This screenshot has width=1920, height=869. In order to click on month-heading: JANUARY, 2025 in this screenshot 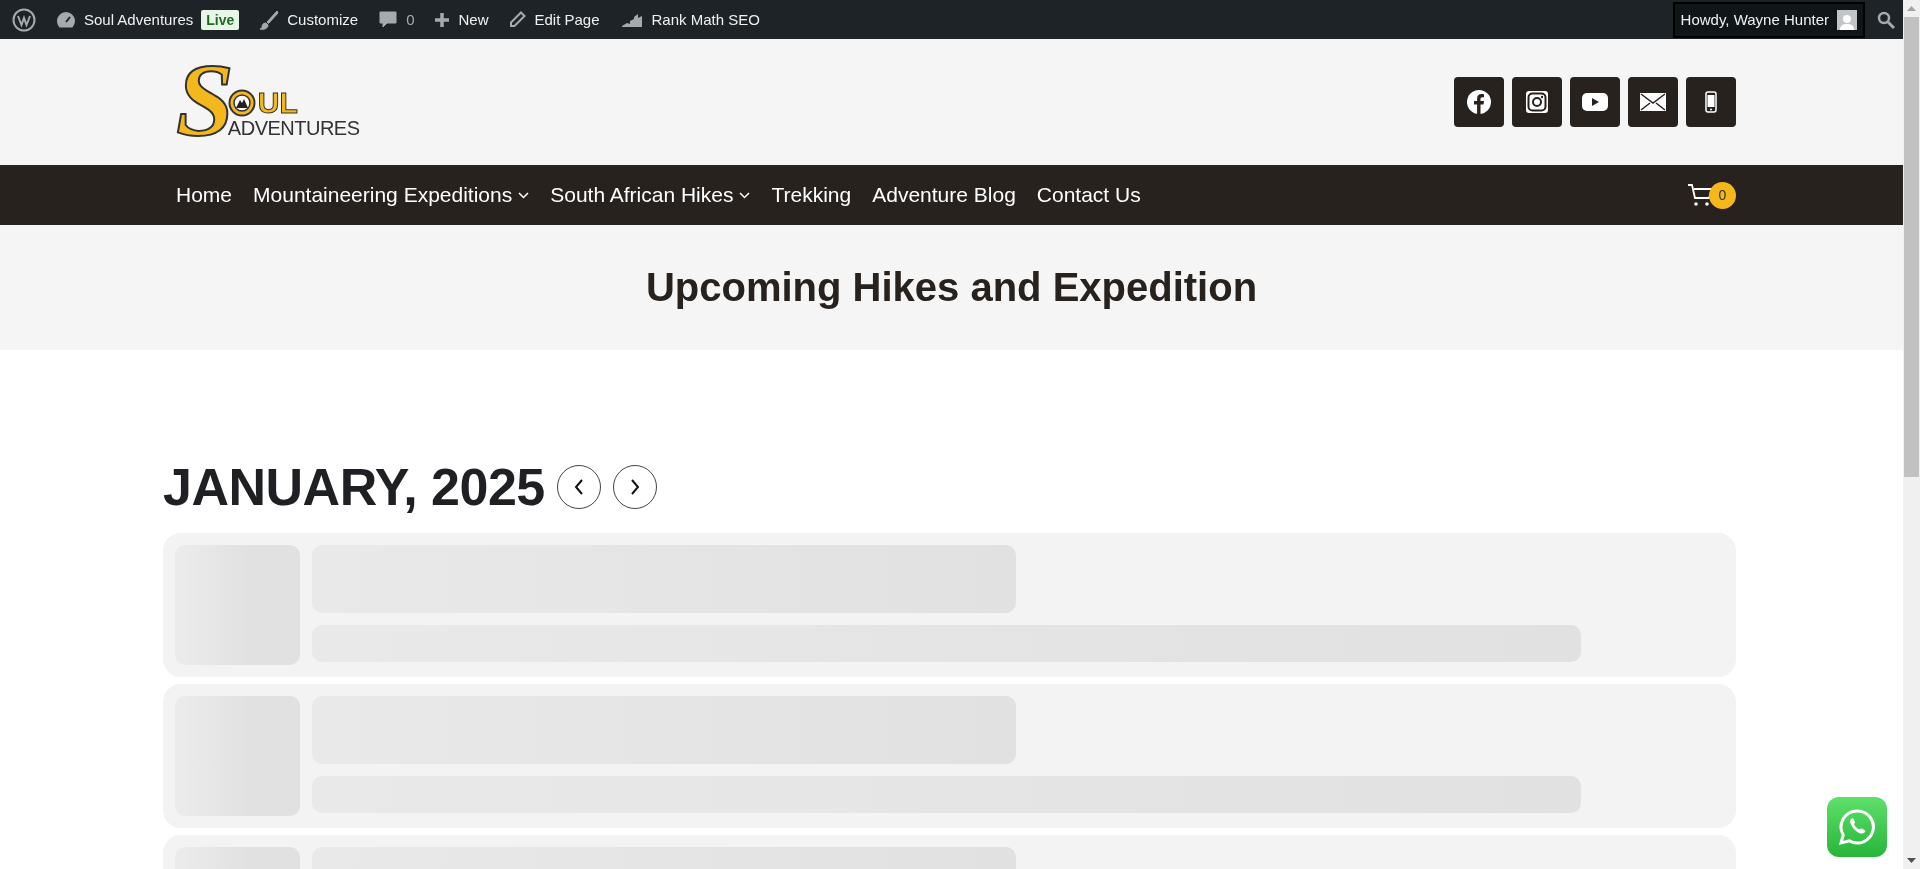, I will do `click(354, 487)`.